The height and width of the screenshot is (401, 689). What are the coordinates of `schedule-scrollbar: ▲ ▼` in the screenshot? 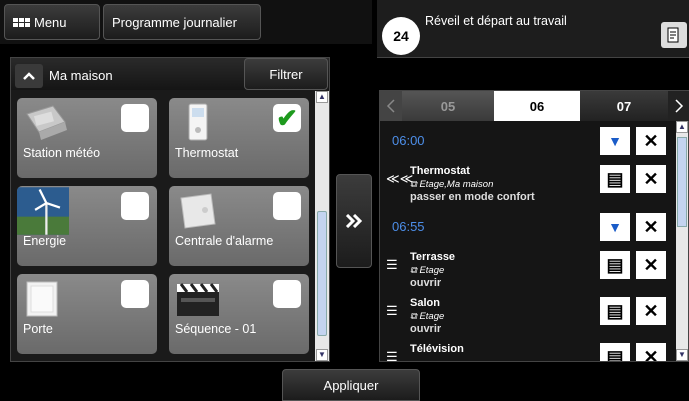 It's located at (682, 241).